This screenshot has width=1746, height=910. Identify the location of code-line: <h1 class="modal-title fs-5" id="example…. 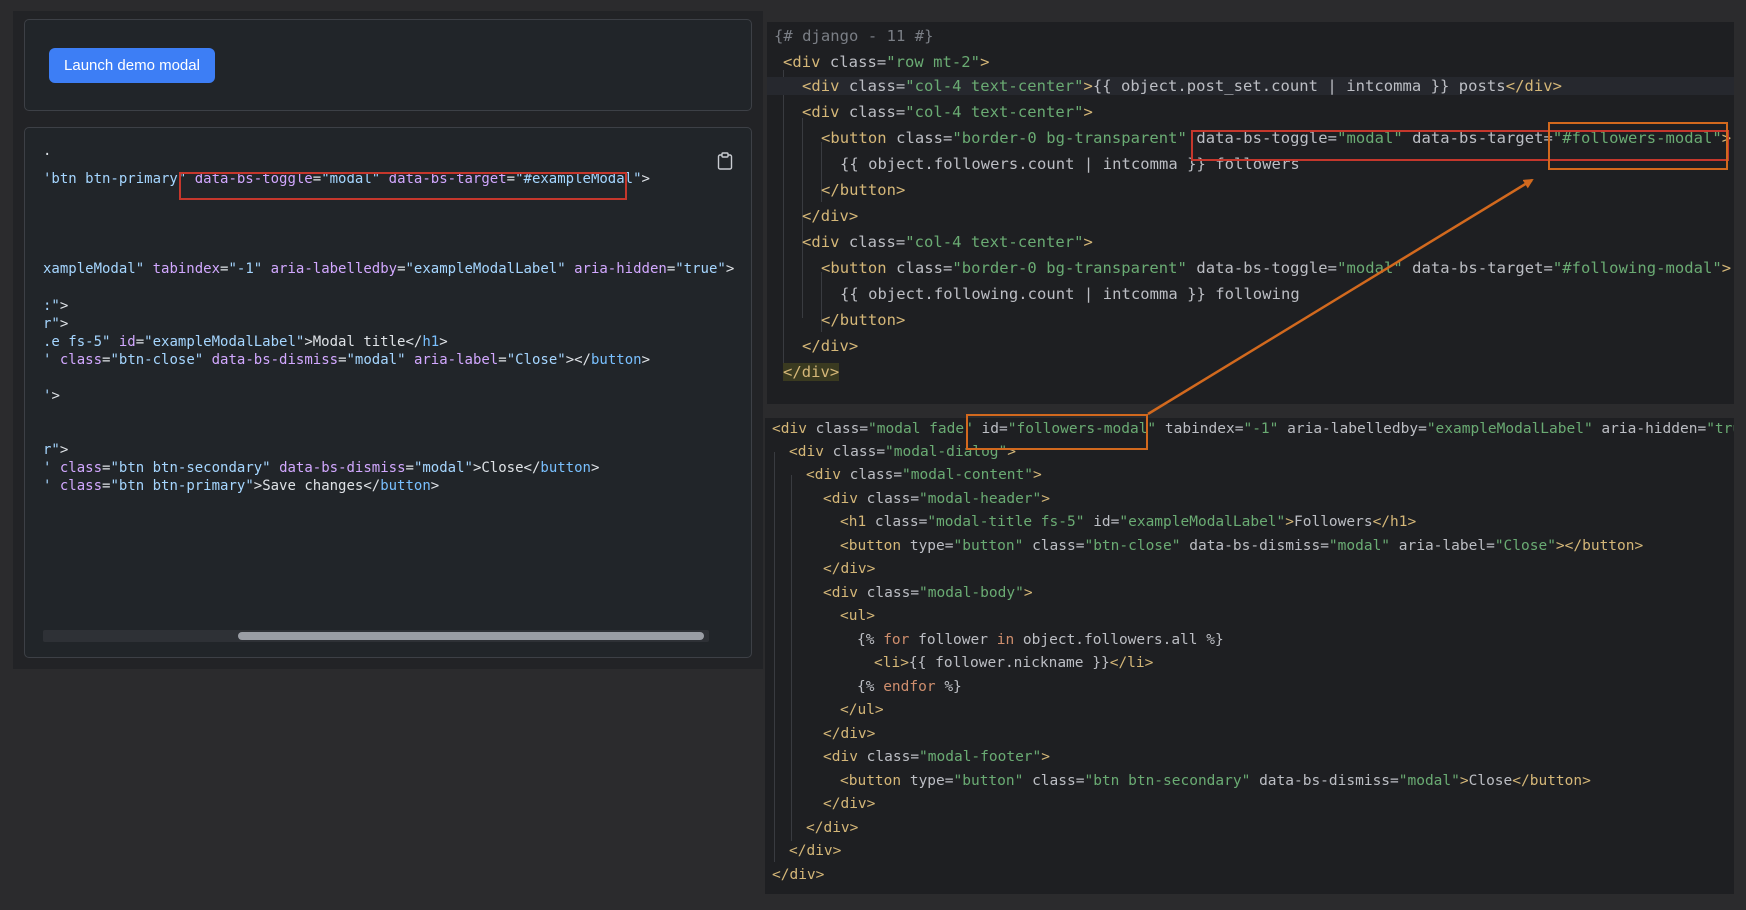
(1128, 522).